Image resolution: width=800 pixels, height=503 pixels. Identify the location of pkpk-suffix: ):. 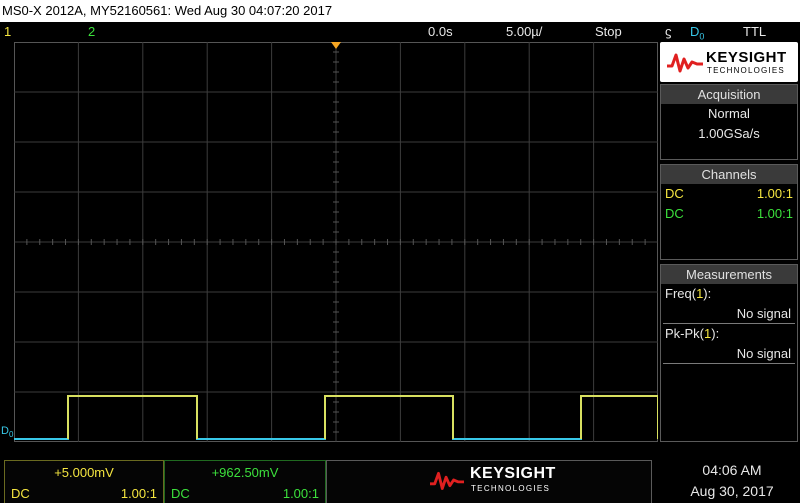
(715, 333).